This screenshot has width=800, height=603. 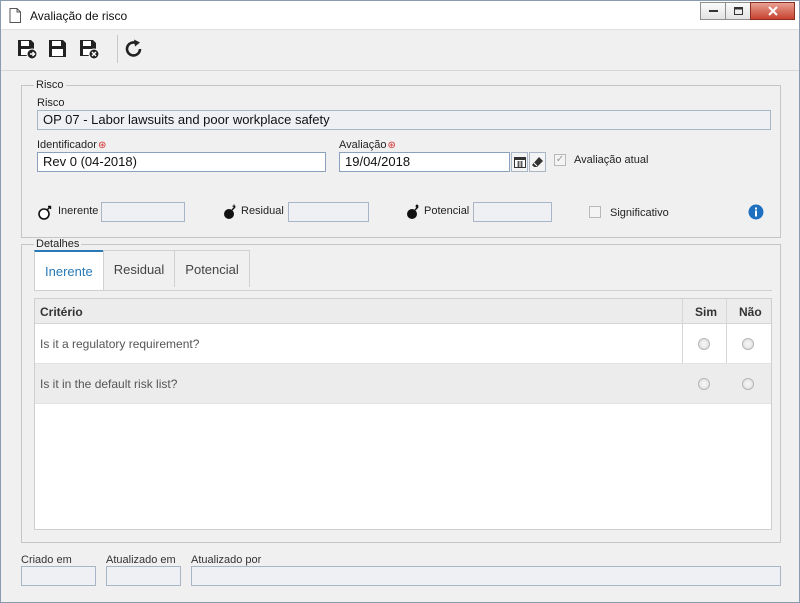 I want to click on criteria-text: Is it a regulatory requirement?, so click(x=120, y=344).